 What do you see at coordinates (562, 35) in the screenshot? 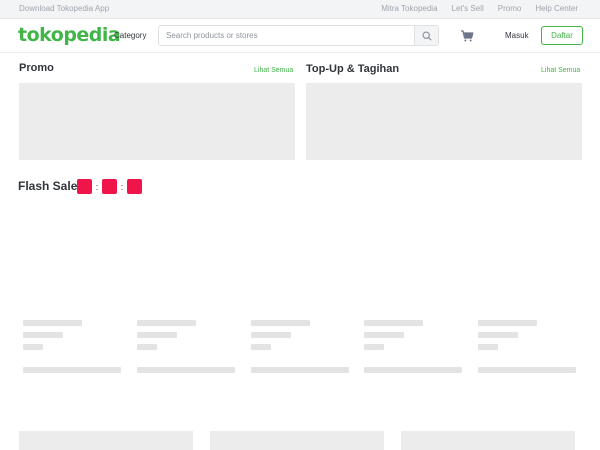
I see `register-button: Daftar` at bounding box center [562, 35].